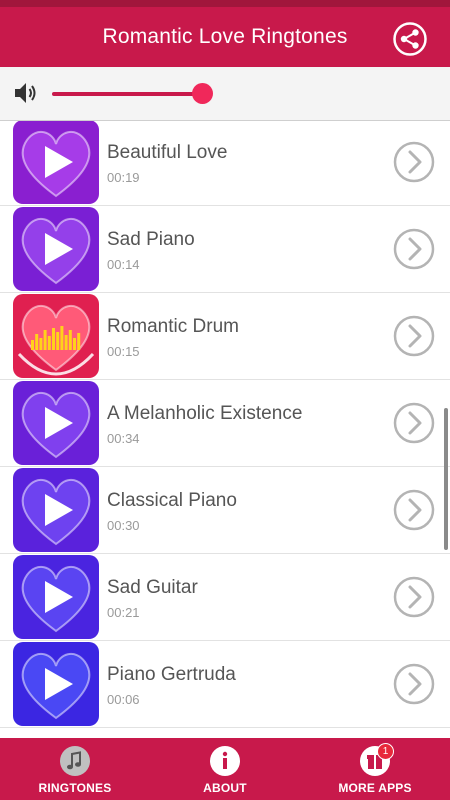  What do you see at coordinates (225, 249) in the screenshot?
I see `list-item: Sad Piano 00:14` at bounding box center [225, 249].